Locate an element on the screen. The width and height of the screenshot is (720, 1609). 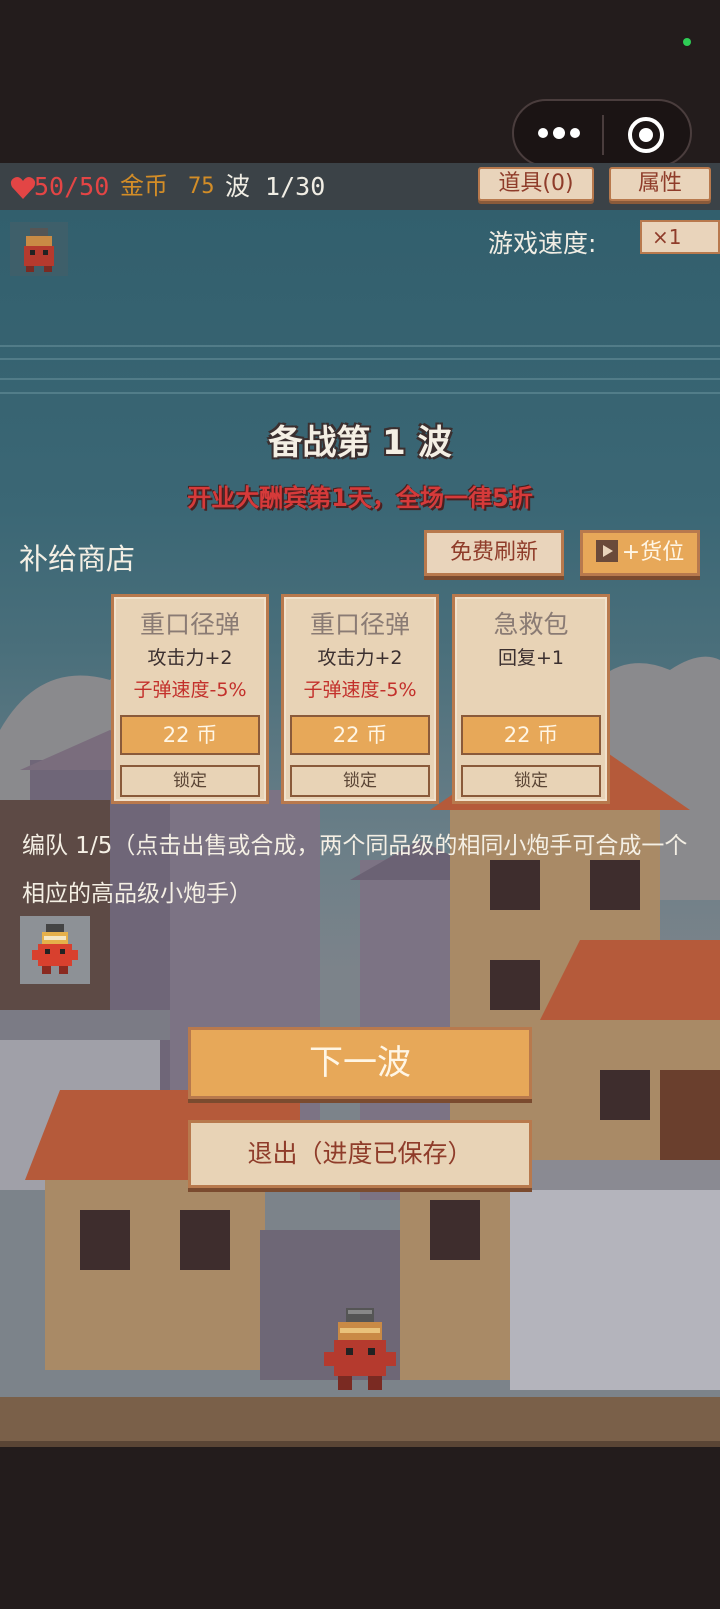
hud-bar: 50/50 金币 75 波 1/30 道具(0) 属性 is located at coordinates (360, 186).